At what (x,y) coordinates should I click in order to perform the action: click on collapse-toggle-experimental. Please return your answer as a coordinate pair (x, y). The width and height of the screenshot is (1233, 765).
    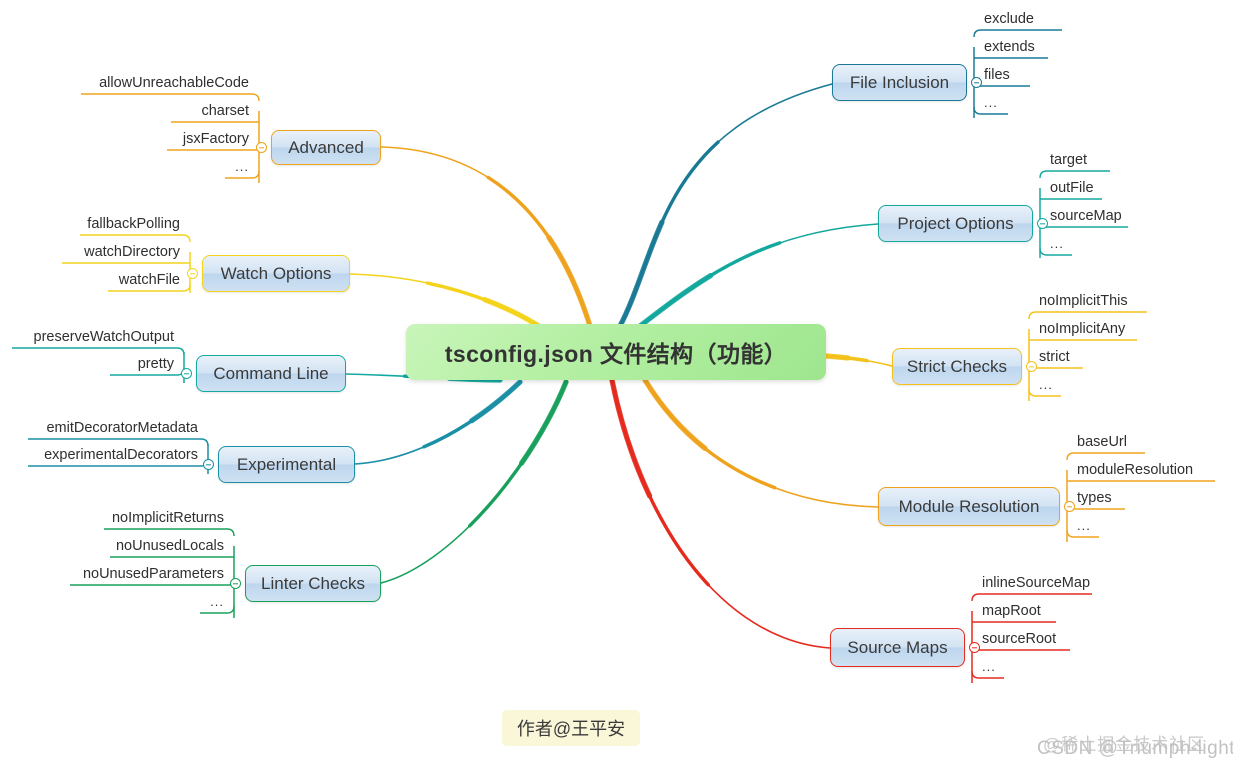
    Looking at the image, I should click on (208, 464).